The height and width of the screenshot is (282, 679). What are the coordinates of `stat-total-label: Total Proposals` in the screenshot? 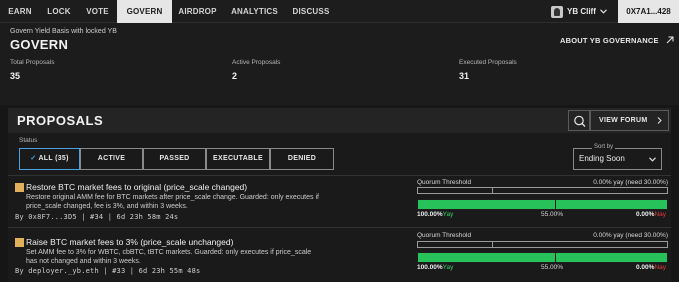 It's located at (32, 62).